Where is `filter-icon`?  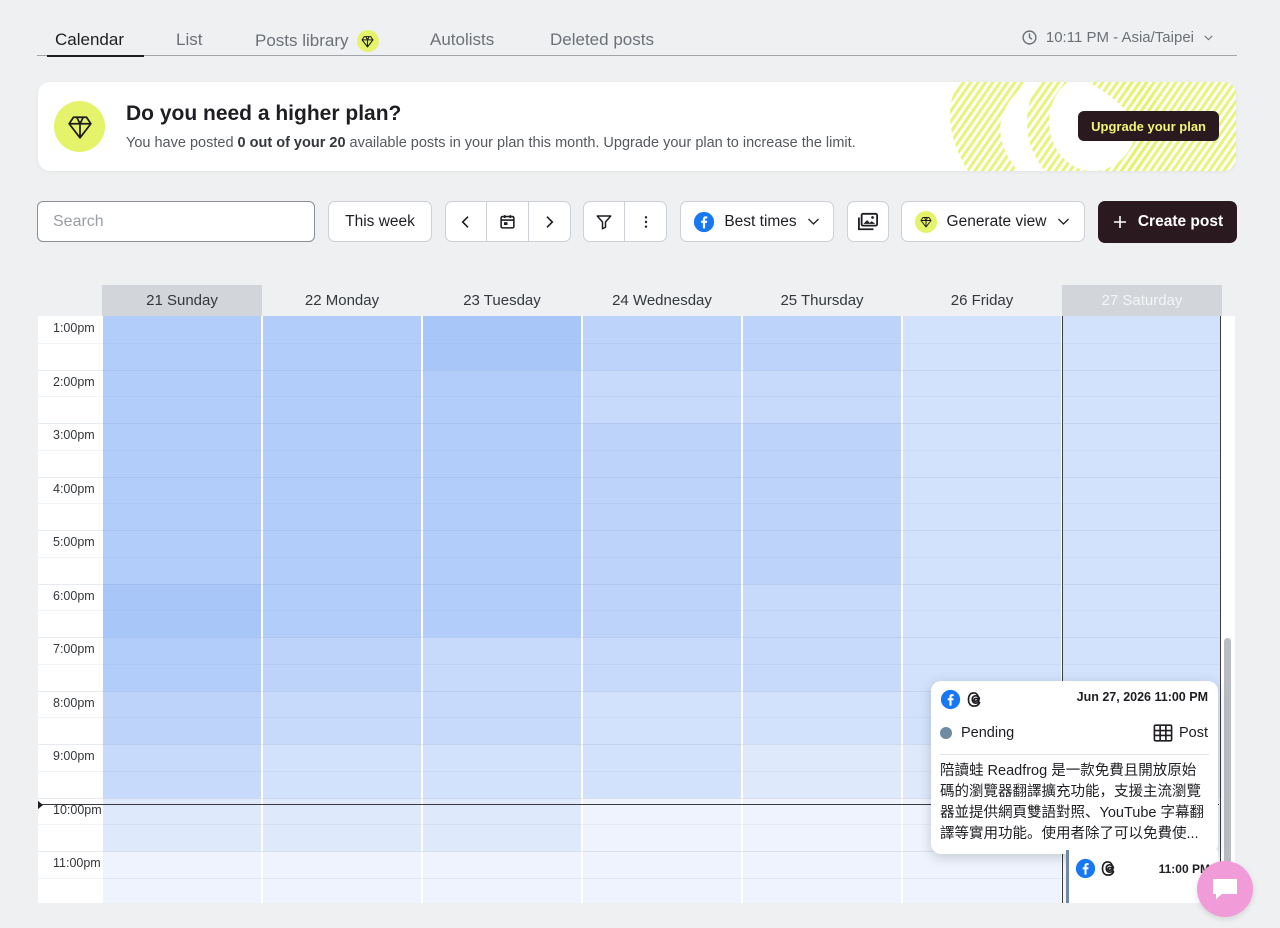 filter-icon is located at coordinates (604, 221).